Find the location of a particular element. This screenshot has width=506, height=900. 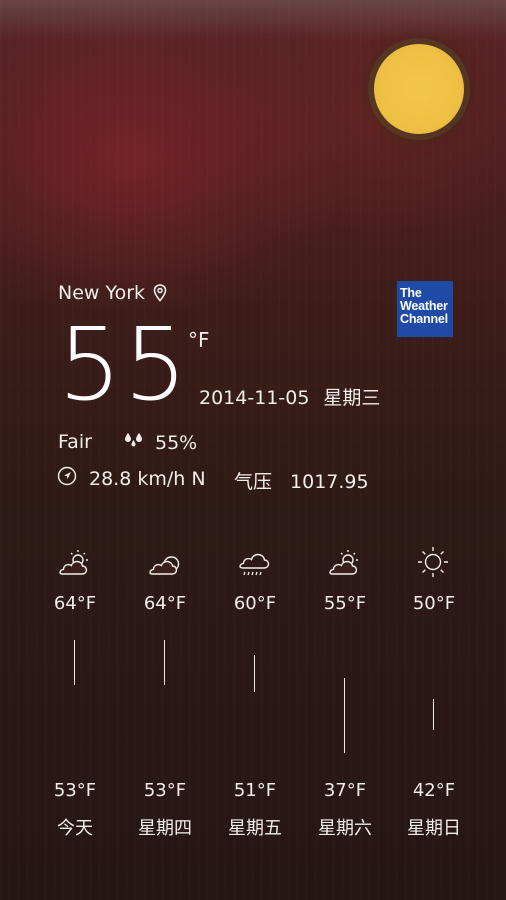

forecast-low: 51°F is located at coordinates (255, 790).